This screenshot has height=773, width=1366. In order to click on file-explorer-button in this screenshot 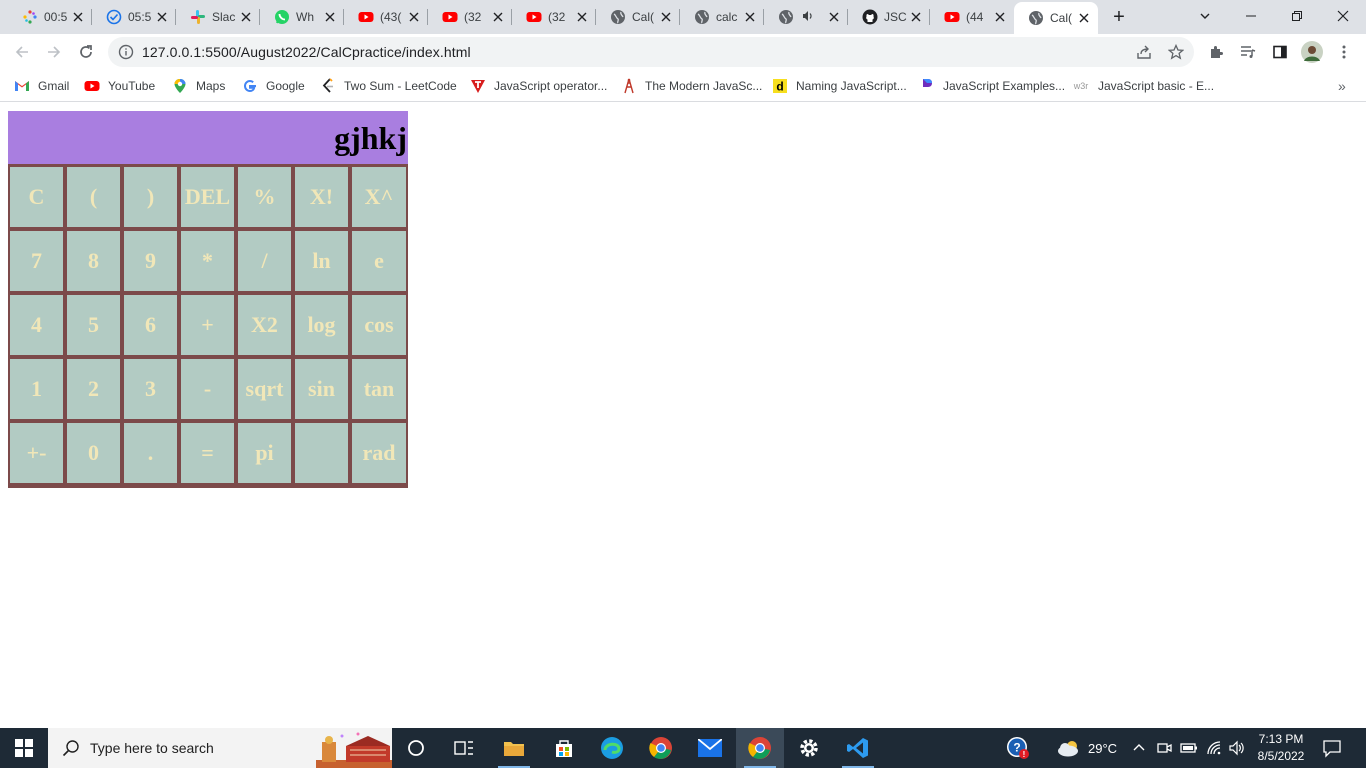, I will do `click(514, 748)`.